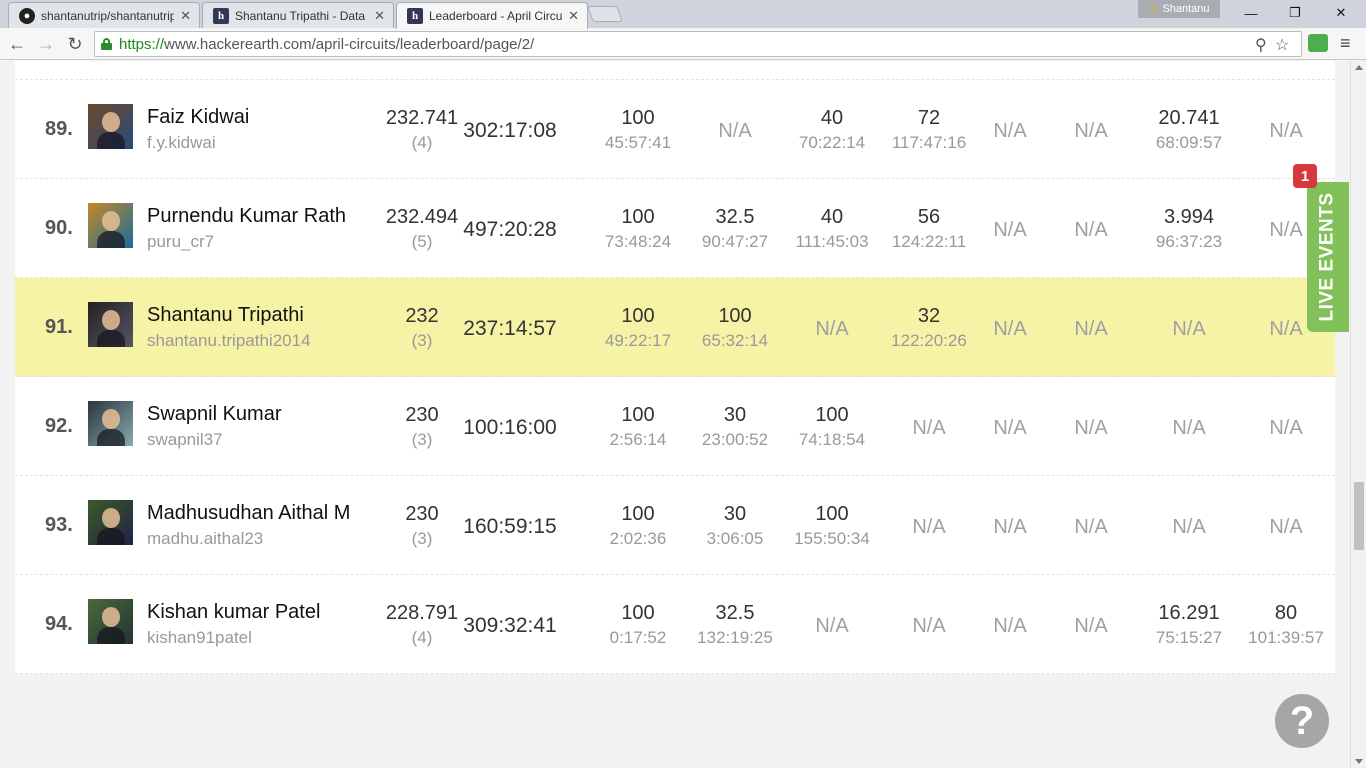  Describe the element at coordinates (1189, 637) in the screenshot. I see `problem-time: 75:15:27` at that location.